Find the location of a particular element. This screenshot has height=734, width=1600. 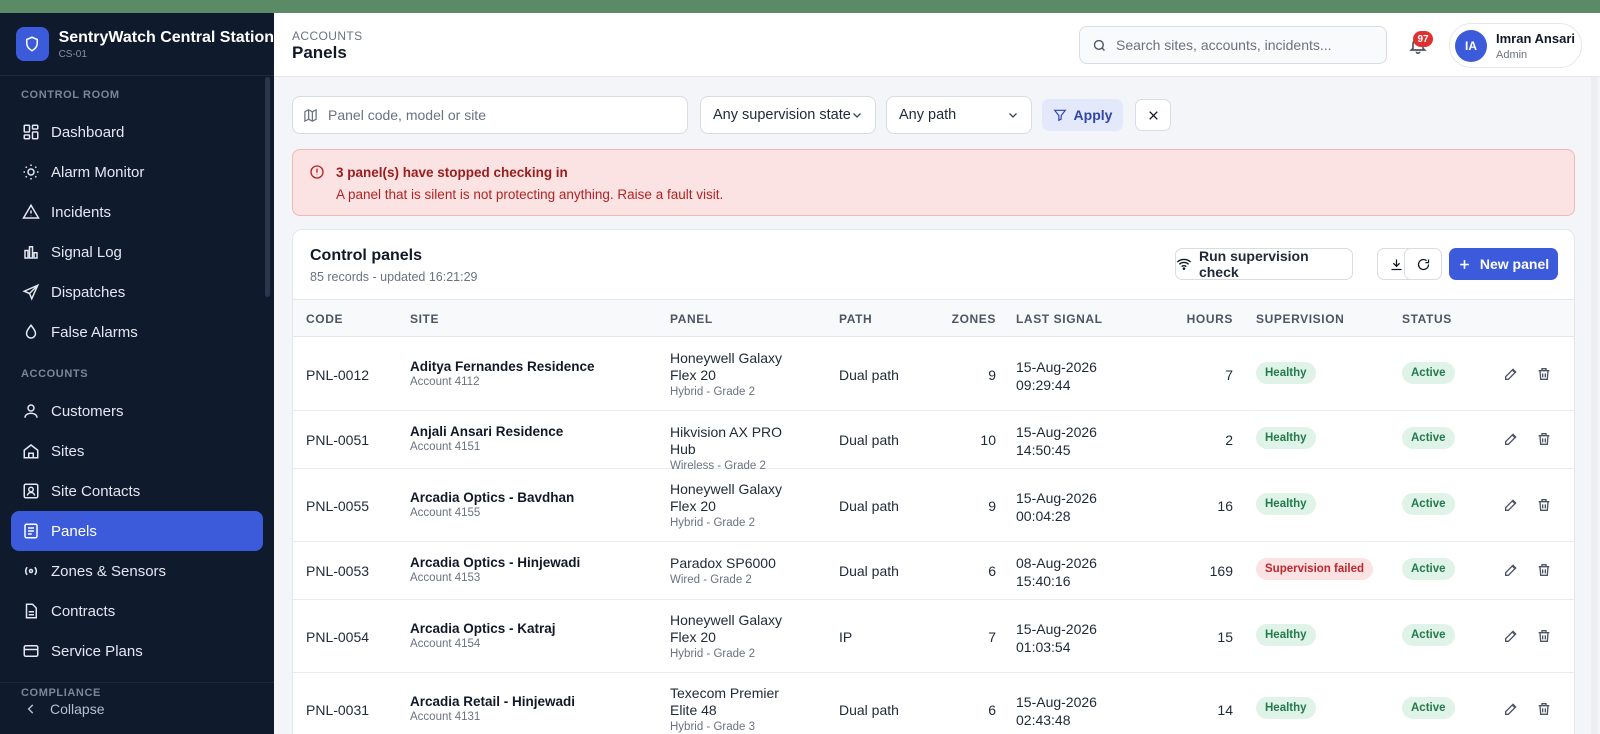

plus-icon is located at coordinates (1464, 264).